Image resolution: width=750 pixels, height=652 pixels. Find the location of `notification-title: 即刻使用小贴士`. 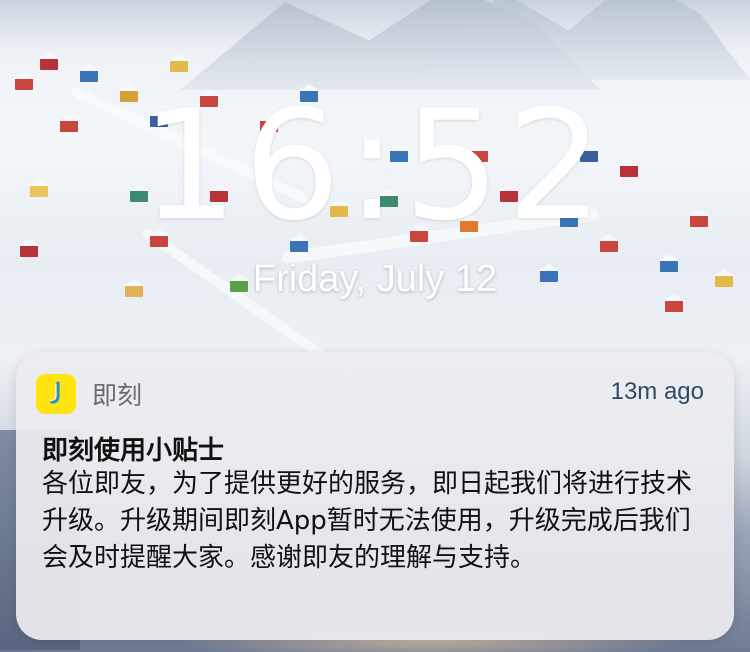

notification-title: 即刻使用小贴士 is located at coordinates (133, 451).